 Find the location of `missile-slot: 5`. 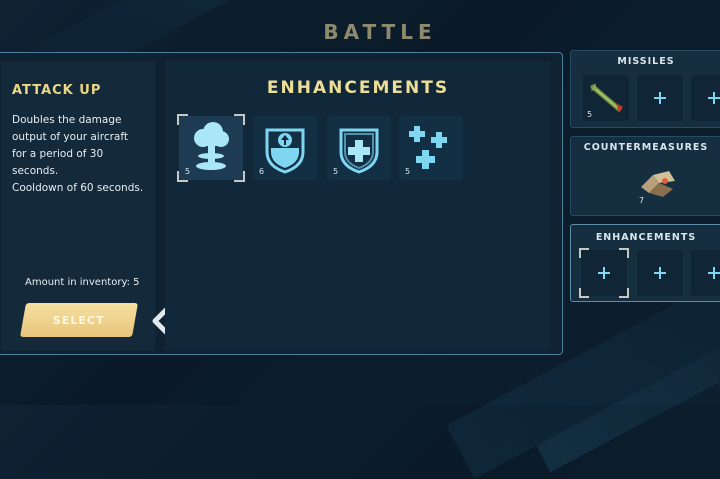

missile-slot: 5 is located at coordinates (606, 98).